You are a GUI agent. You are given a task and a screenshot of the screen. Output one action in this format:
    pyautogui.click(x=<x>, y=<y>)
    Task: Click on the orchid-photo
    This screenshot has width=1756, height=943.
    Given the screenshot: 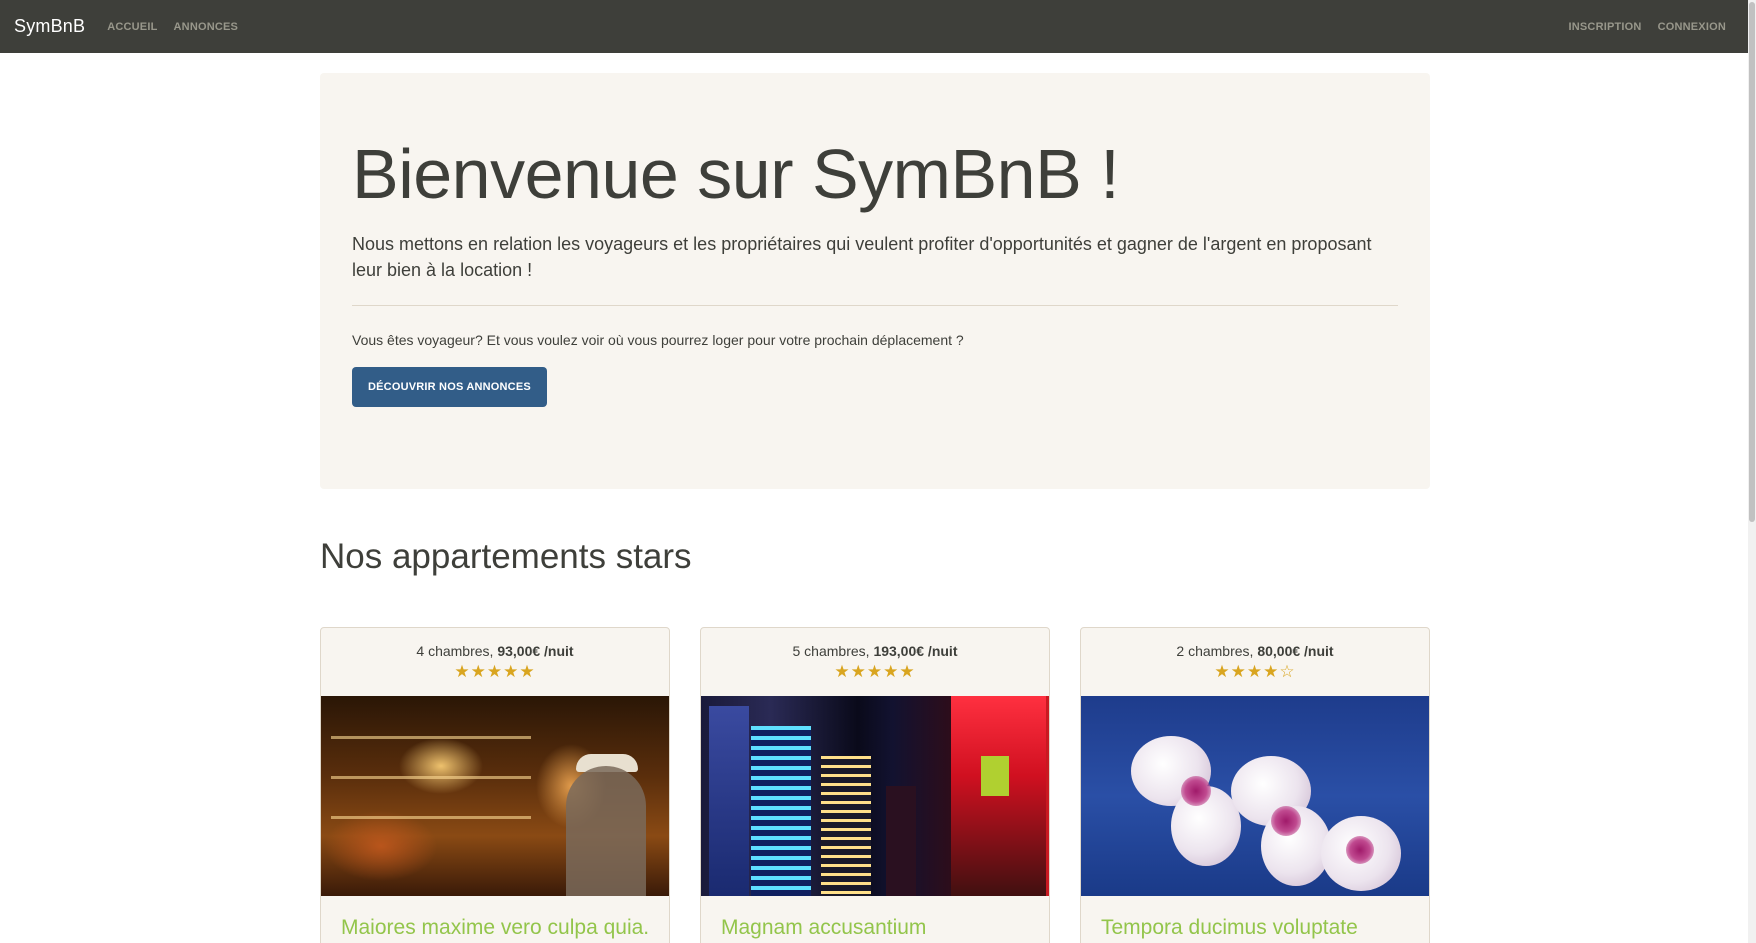 What is the action you would take?
    pyautogui.click(x=1255, y=796)
    